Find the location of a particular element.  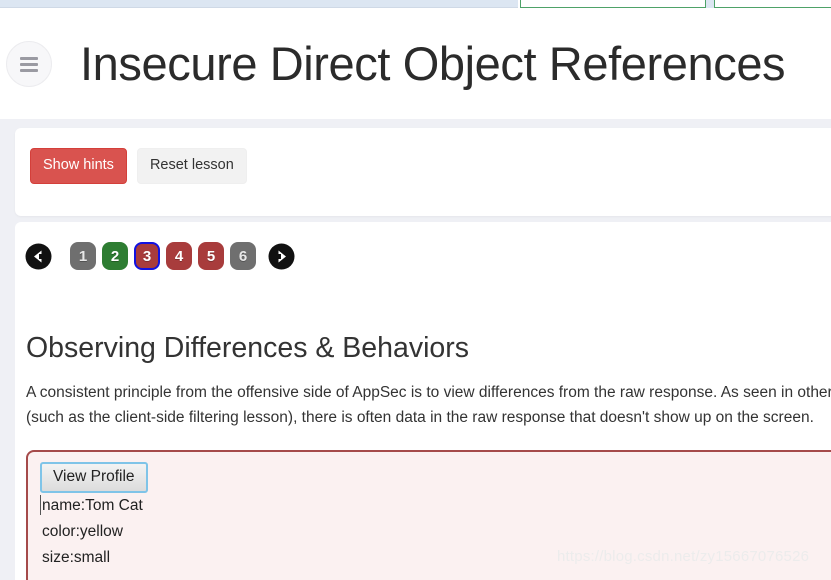

top-strip-gap is located at coordinates (710, 4).